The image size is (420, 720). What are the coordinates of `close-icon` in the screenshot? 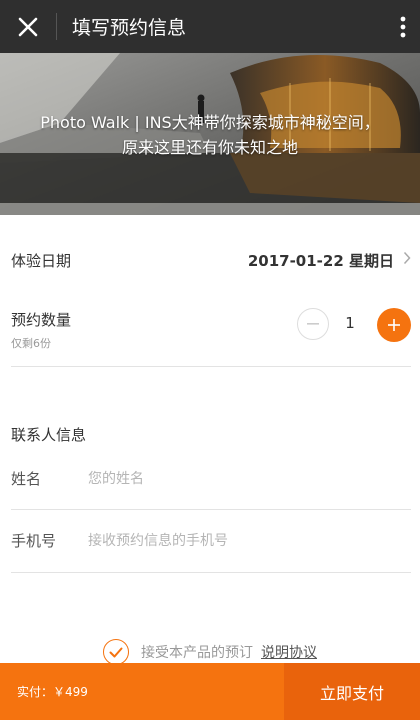 It's located at (28, 26).